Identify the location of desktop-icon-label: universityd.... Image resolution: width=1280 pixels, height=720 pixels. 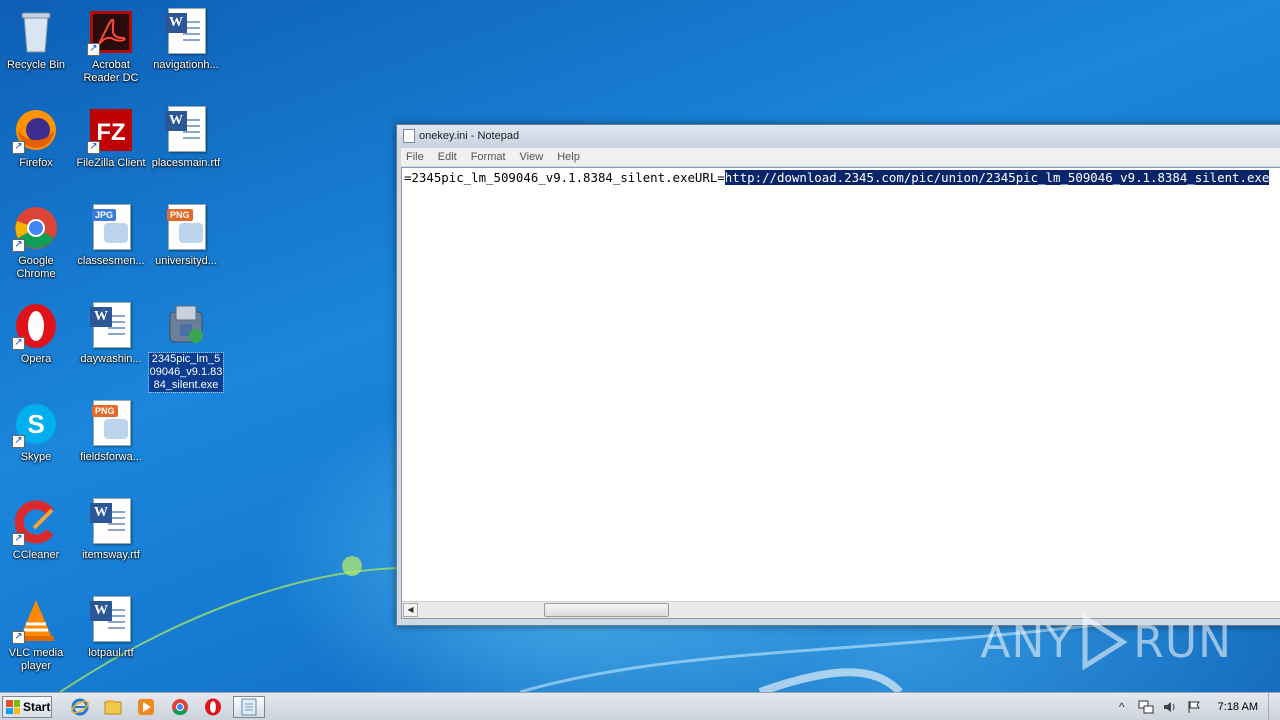
(186, 261).